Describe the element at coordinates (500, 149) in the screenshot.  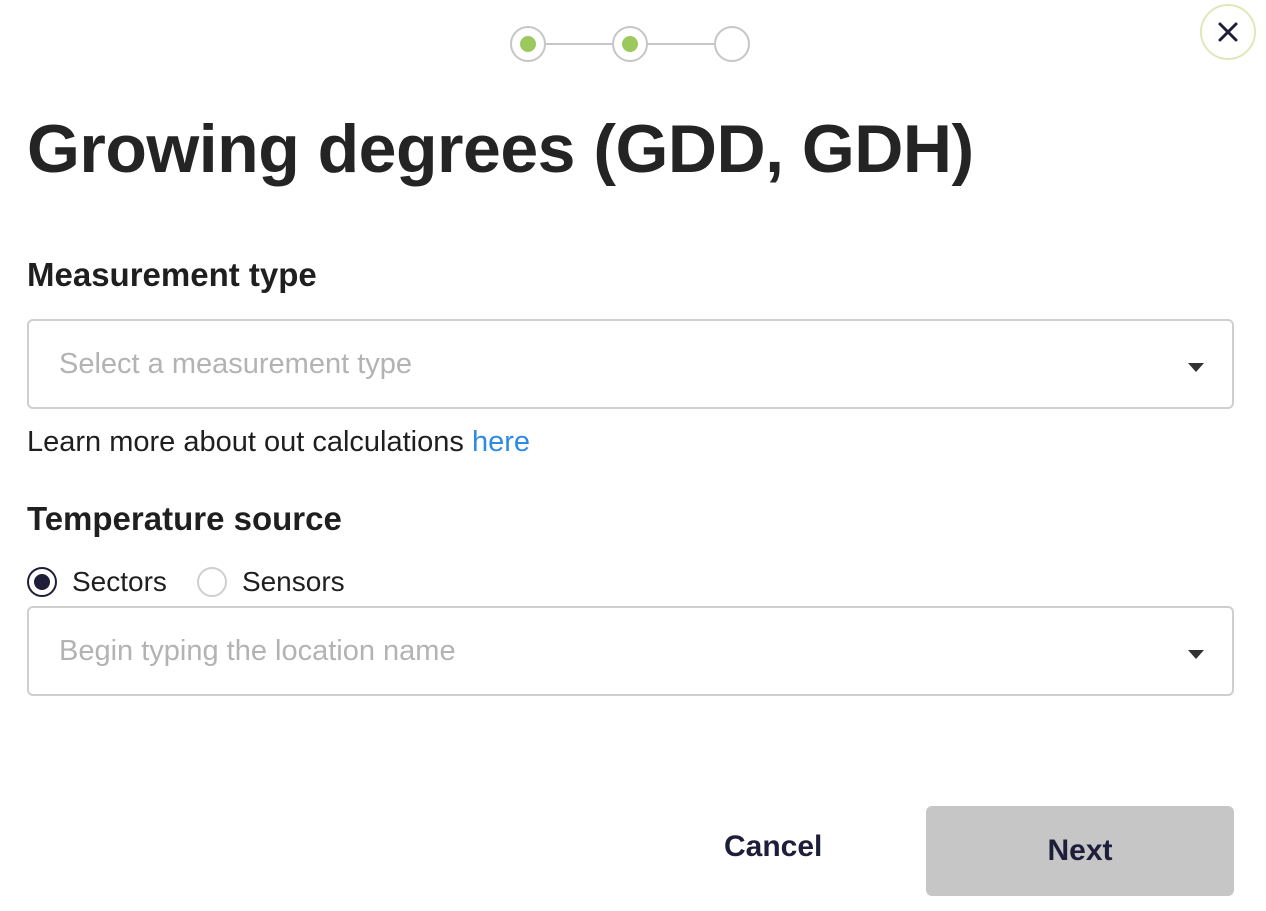
I see `dialog-title: Growing degrees (GDD, GDH)` at that location.